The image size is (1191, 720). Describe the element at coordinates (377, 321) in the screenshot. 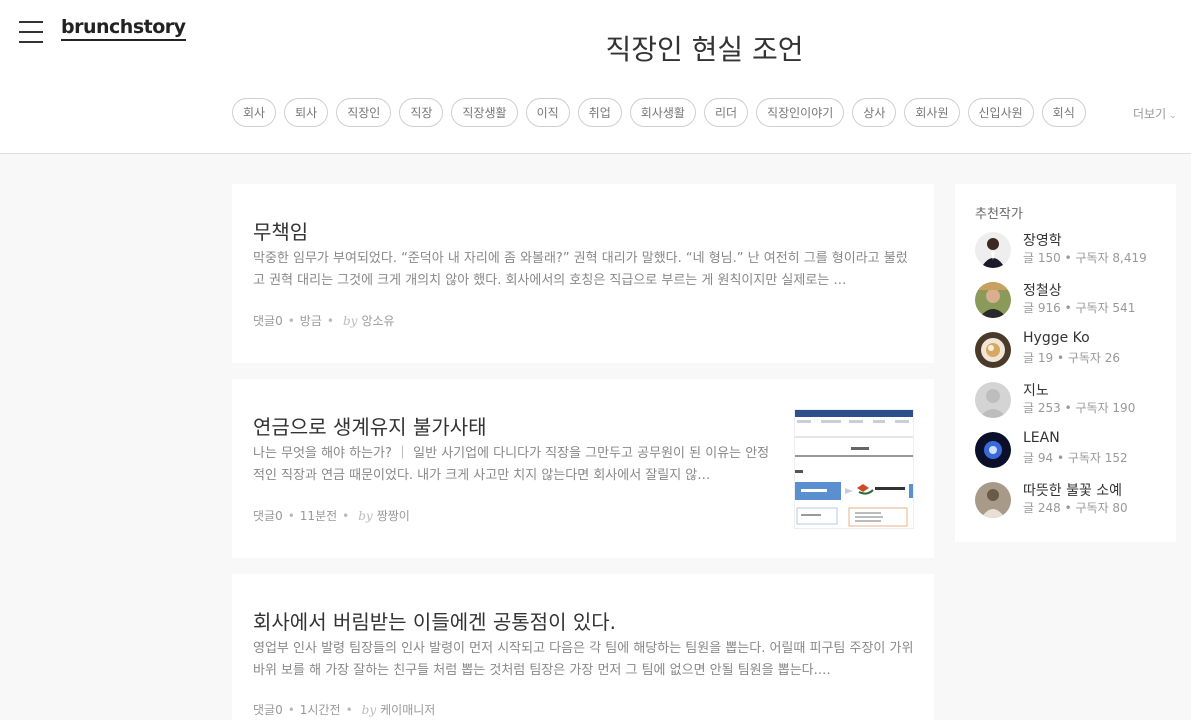

I see `author-name: 앙소유` at that location.